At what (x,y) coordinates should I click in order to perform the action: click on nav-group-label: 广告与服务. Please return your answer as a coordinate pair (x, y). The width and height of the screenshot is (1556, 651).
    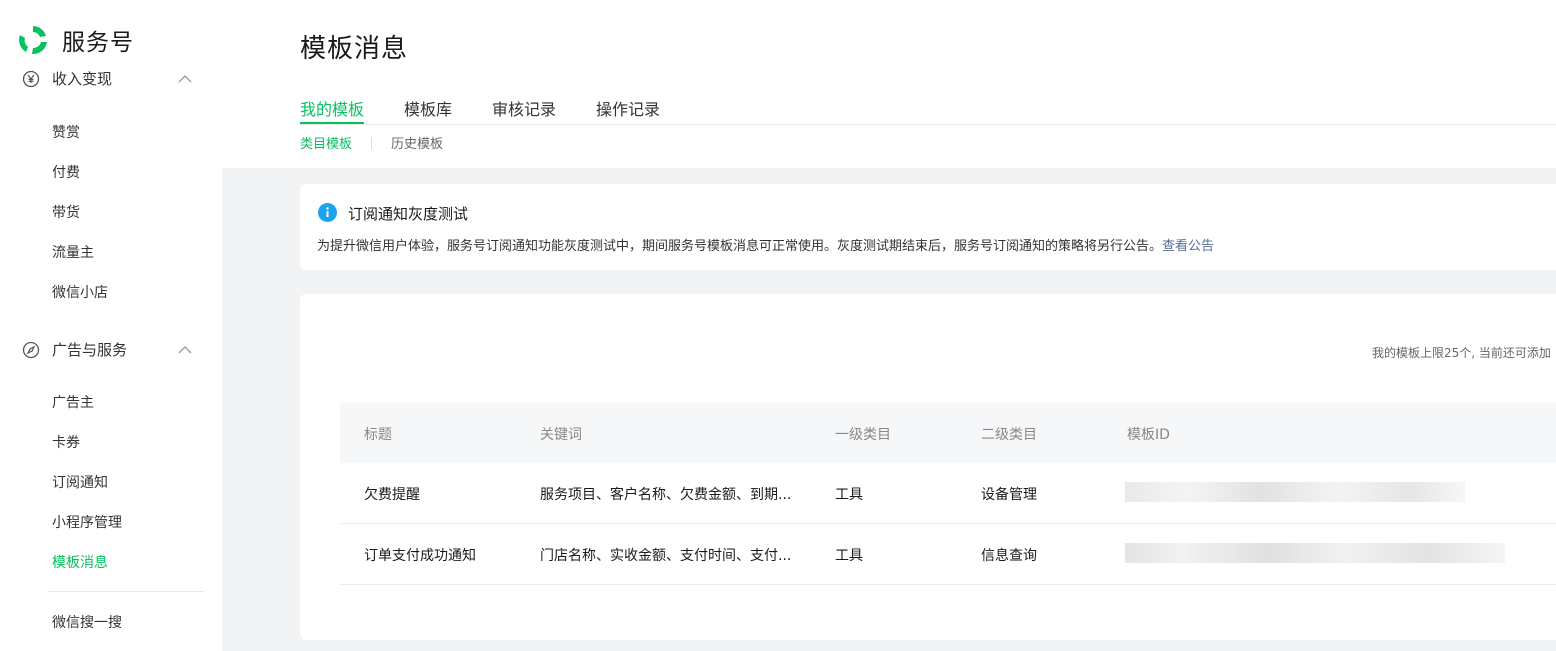
    Looking at the image, I should click on (90, 350).